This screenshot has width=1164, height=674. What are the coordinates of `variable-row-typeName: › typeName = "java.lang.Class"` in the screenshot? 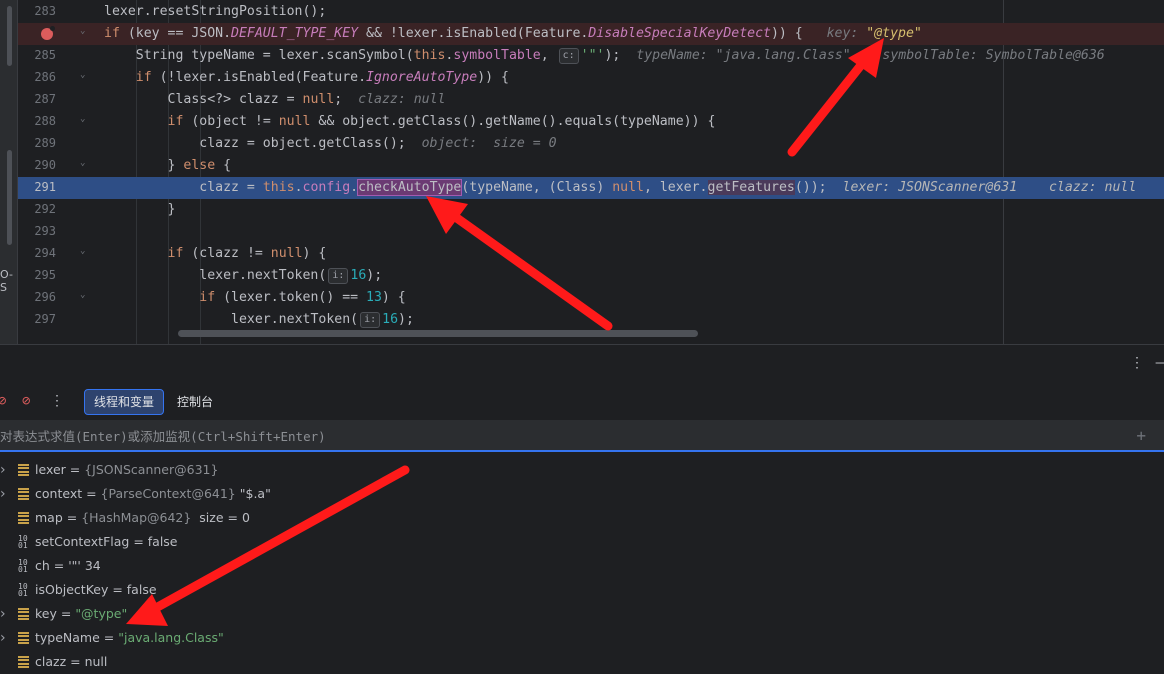 It's located at (582, 638).